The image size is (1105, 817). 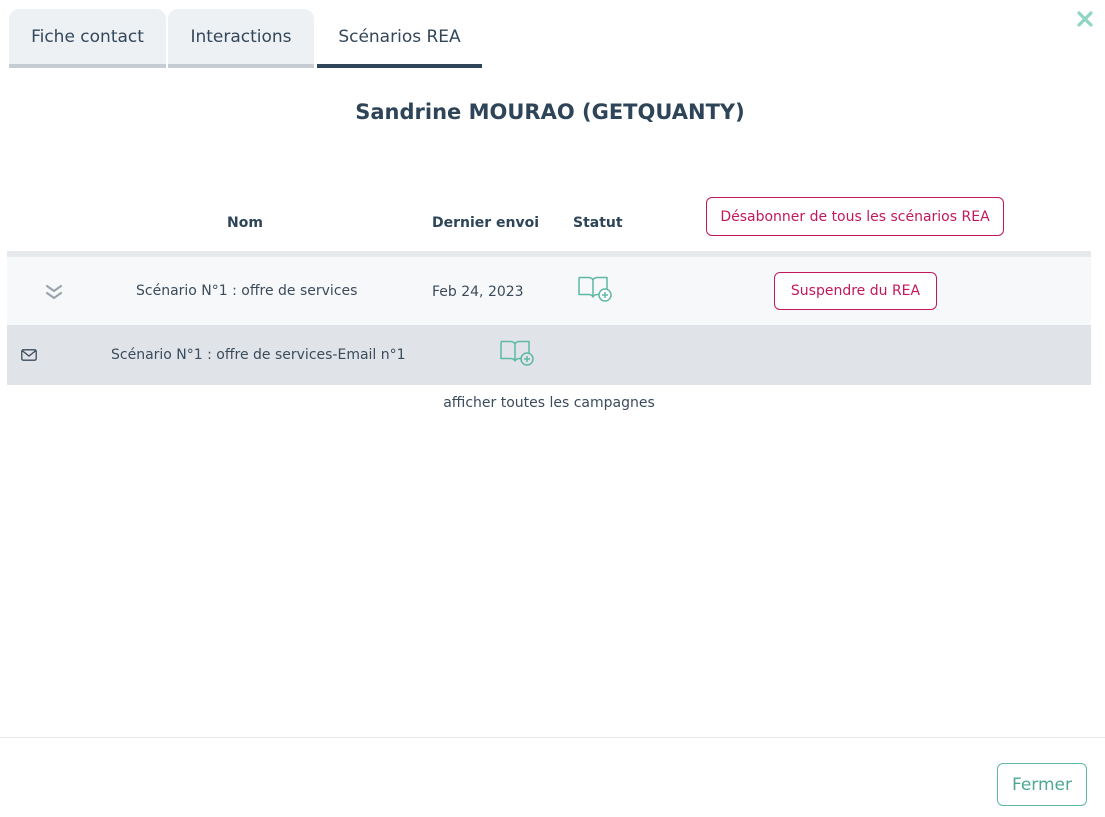 What do you see at coordinates (247, 291) in the screenshot?
I see `scenario-name: Scénario N°1 : offre de services` at bounding box center [247, 291].